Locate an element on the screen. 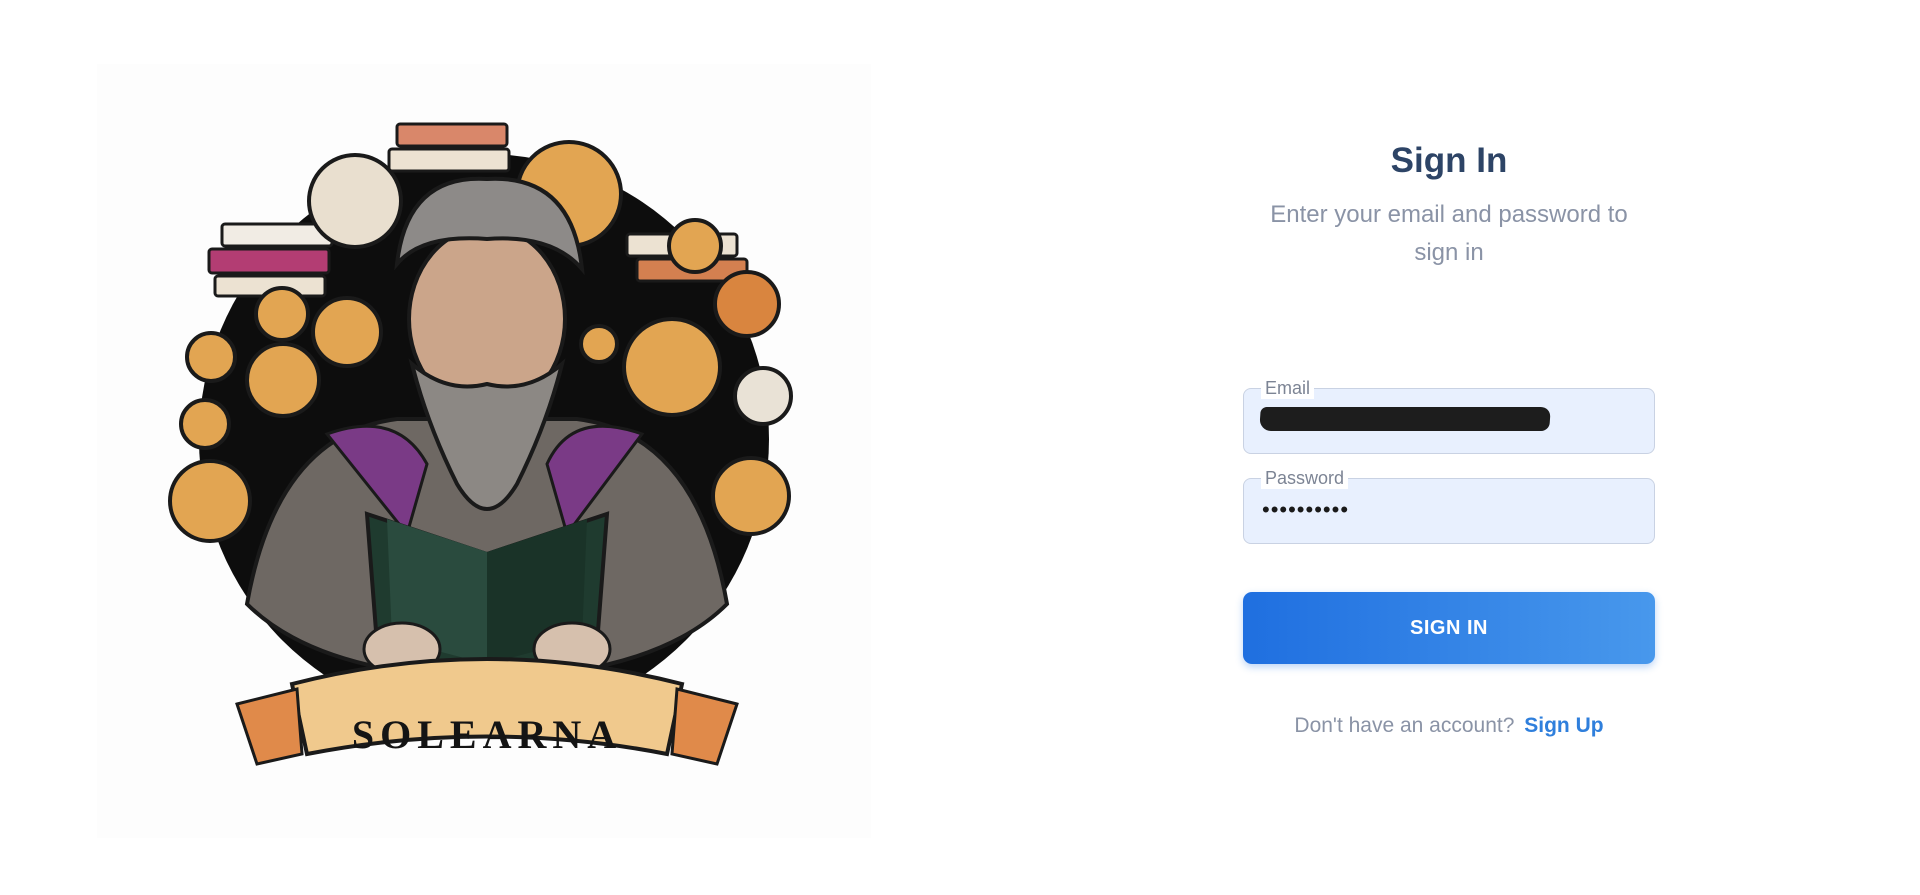  signup-link: Sign Up is located at coordinates (1563, 725).